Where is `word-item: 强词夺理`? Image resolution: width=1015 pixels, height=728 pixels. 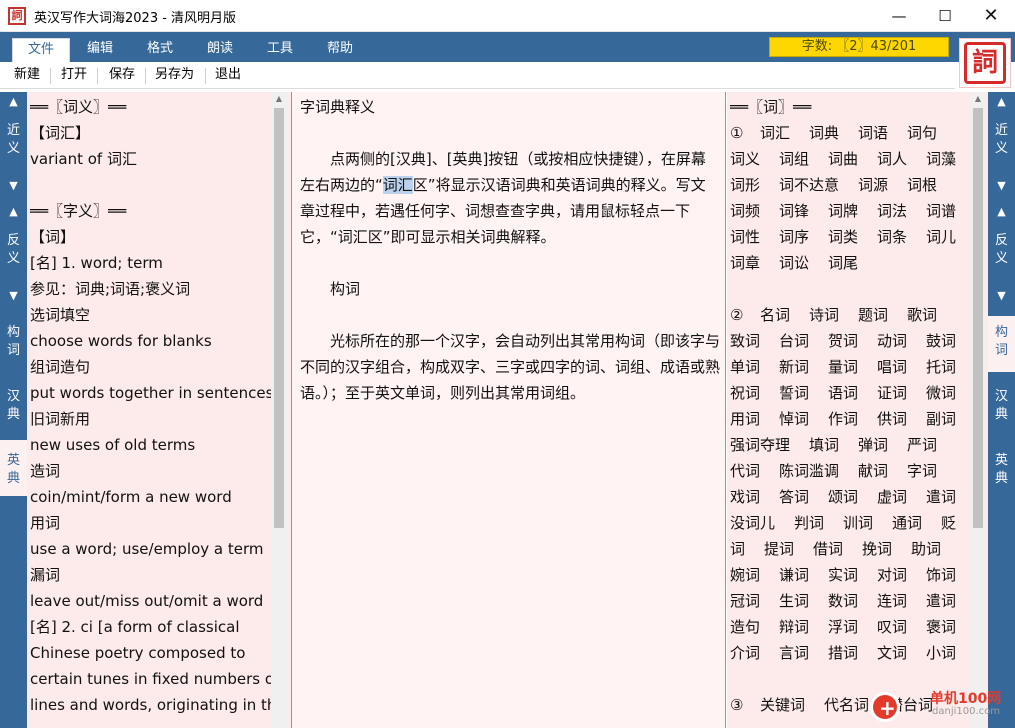
word-item: 强词夺理 is located at coordinates (760, 445).